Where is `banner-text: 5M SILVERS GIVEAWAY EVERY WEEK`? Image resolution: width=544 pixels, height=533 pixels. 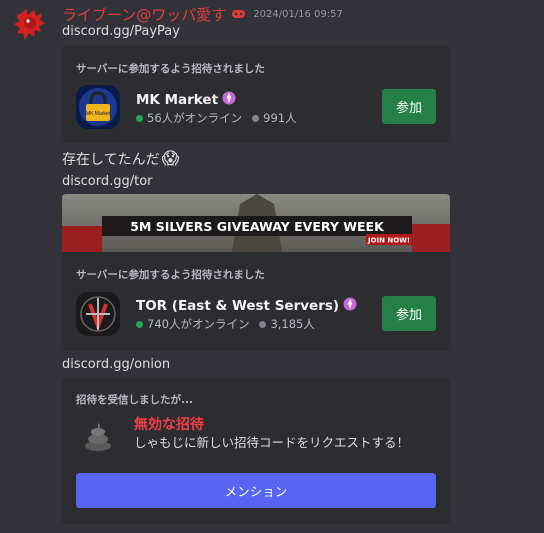 banner-text: 5M SILVERS GIVEAWAY EVERY WEEK is located at coordinates (257, 226).